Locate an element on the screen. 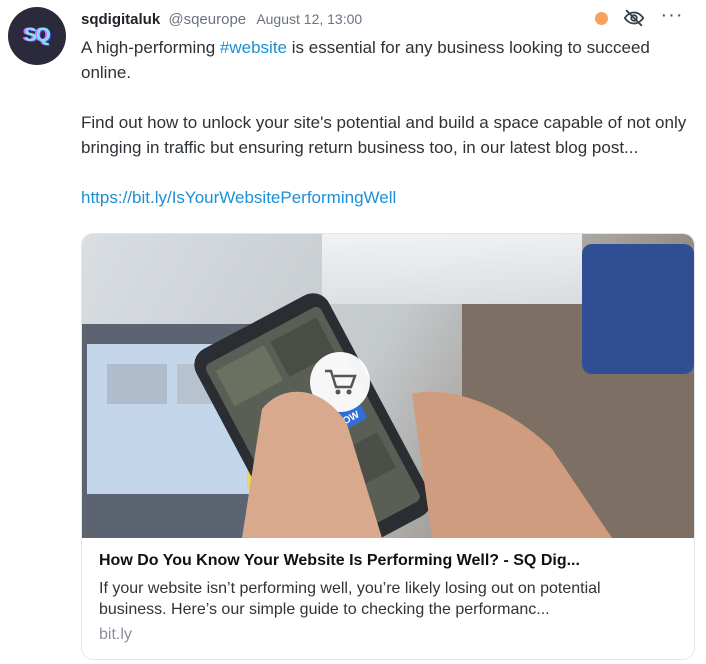  card-domain: bit.ly is located at coordinates (115, 634).